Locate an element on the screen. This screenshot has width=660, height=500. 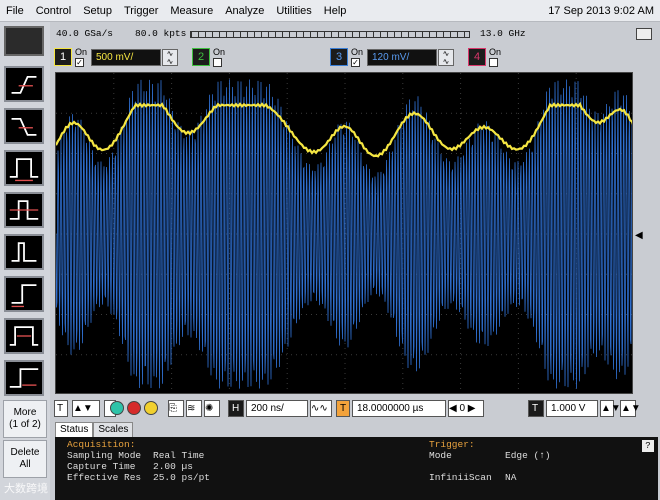
infiniiscan-label: InfiniiScan is located at coordinates (460, 477).